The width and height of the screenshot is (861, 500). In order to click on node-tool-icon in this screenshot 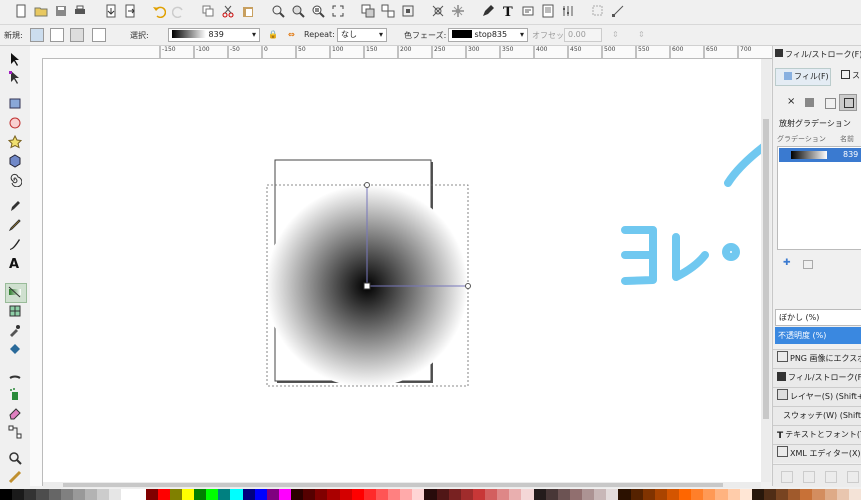, I will do `click(15, 77)`.